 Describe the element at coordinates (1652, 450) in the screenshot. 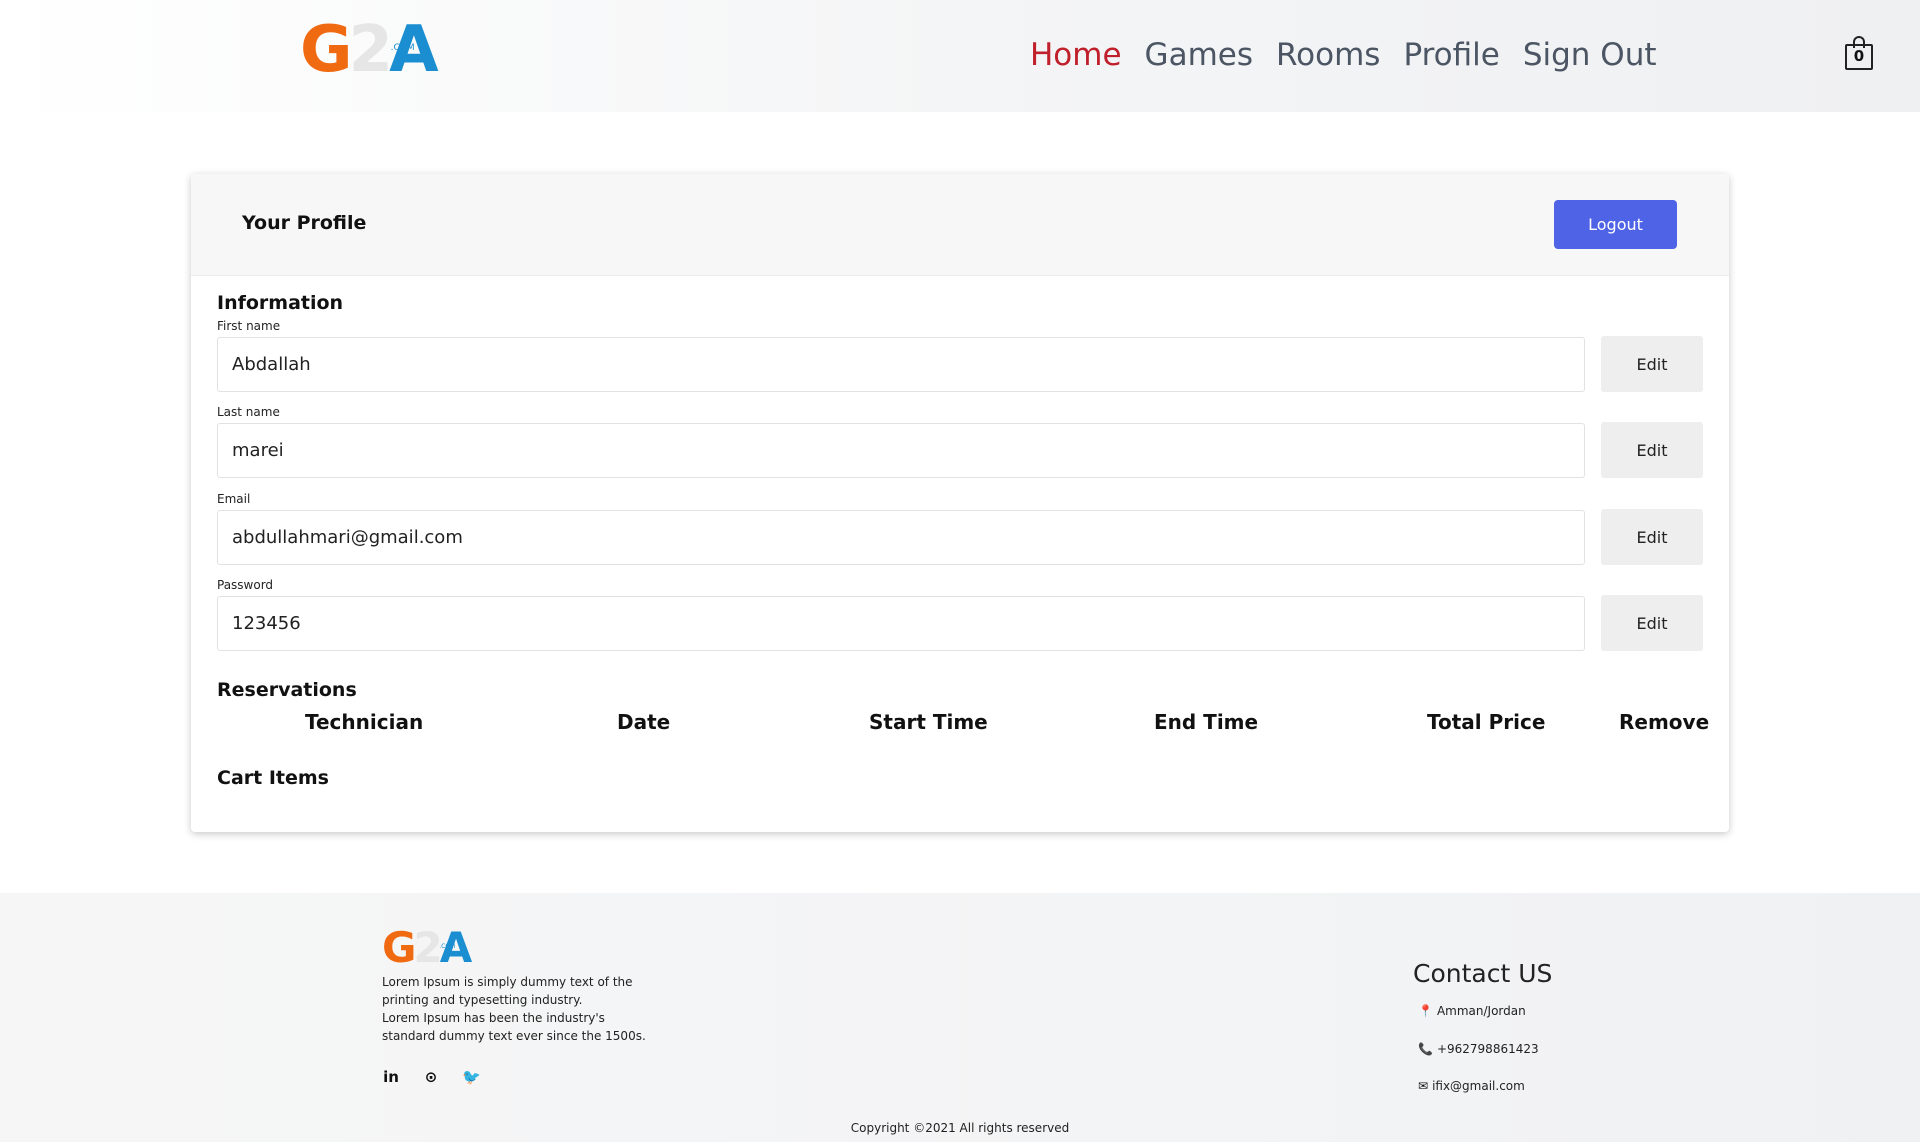

I see `edit-last-name-button: Edit` at that location.